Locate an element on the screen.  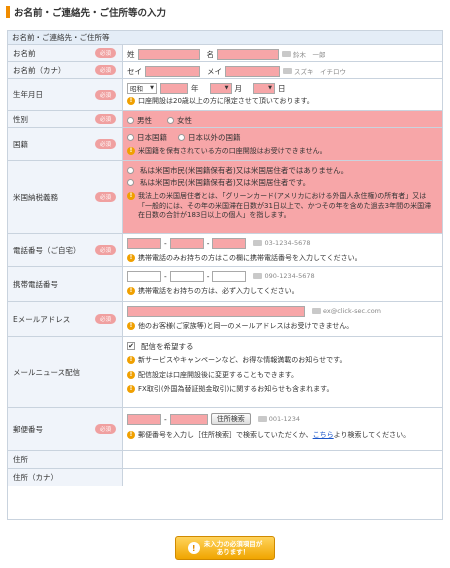
mei-label: 名 is located at coordinates (210, 54).